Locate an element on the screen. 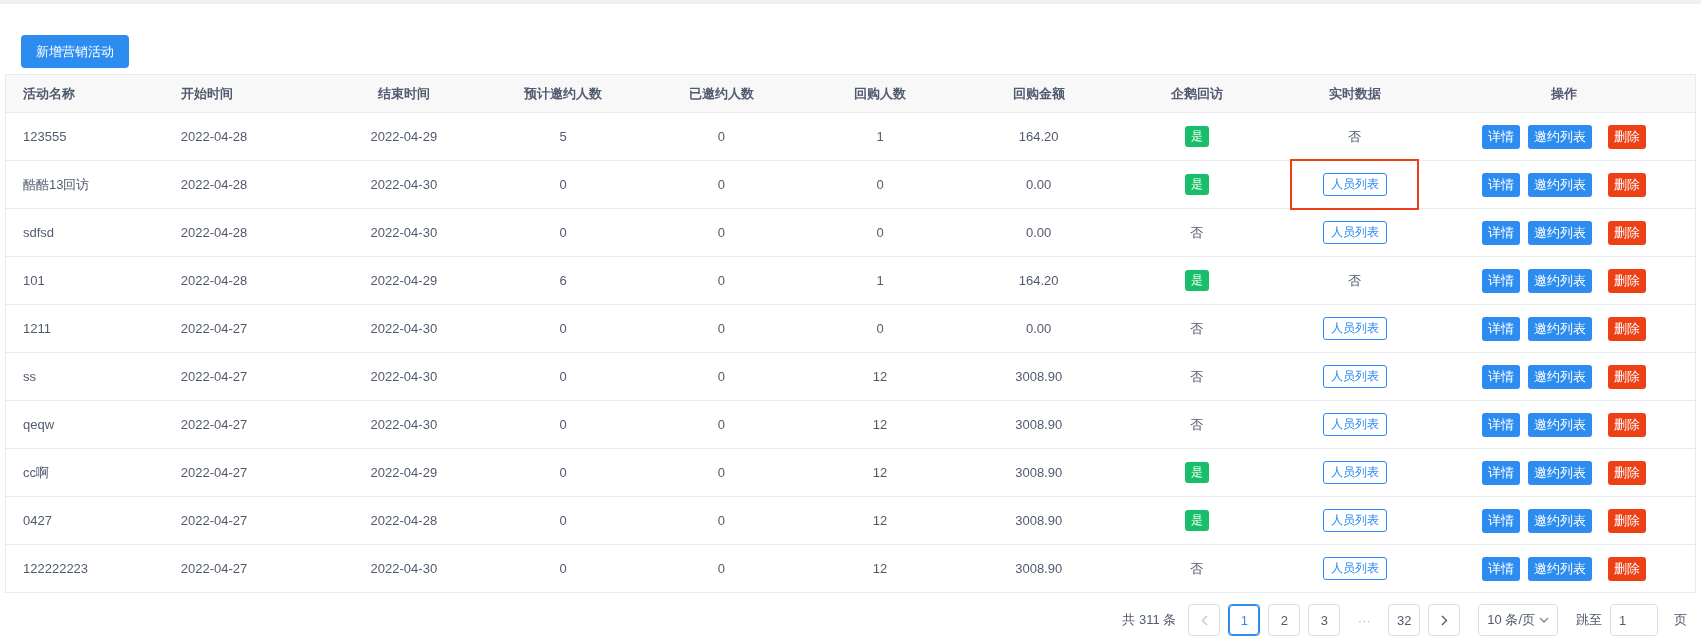 This screenshot has height=637, width=1701. table-cell: ss is located at coordinates (29, 376).